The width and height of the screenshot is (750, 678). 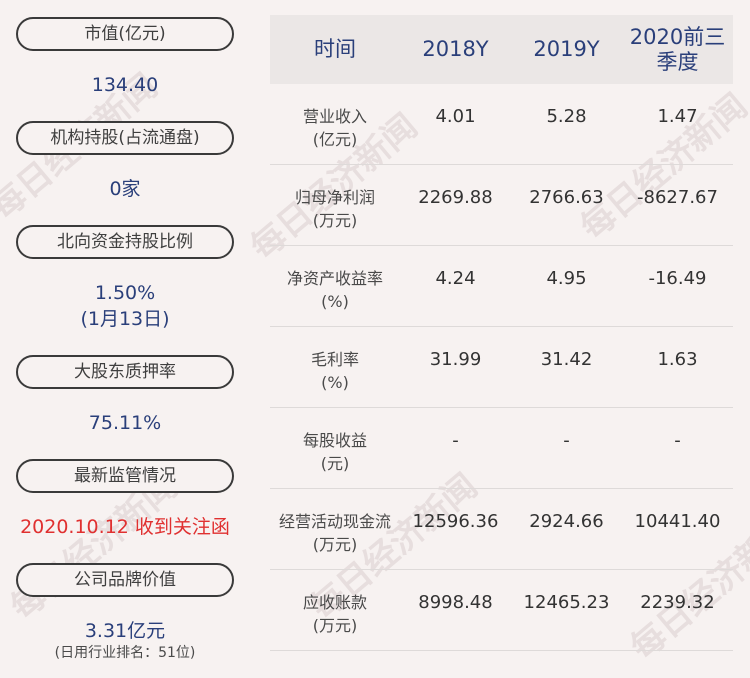 I want to click on header-2019: 2019Y, so click(x=566, y=49).